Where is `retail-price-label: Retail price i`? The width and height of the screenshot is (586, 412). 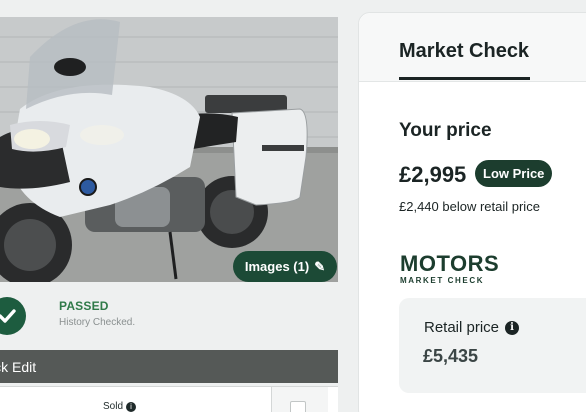 retail-price-label: Retail price i is located at coordinates (472, 327).